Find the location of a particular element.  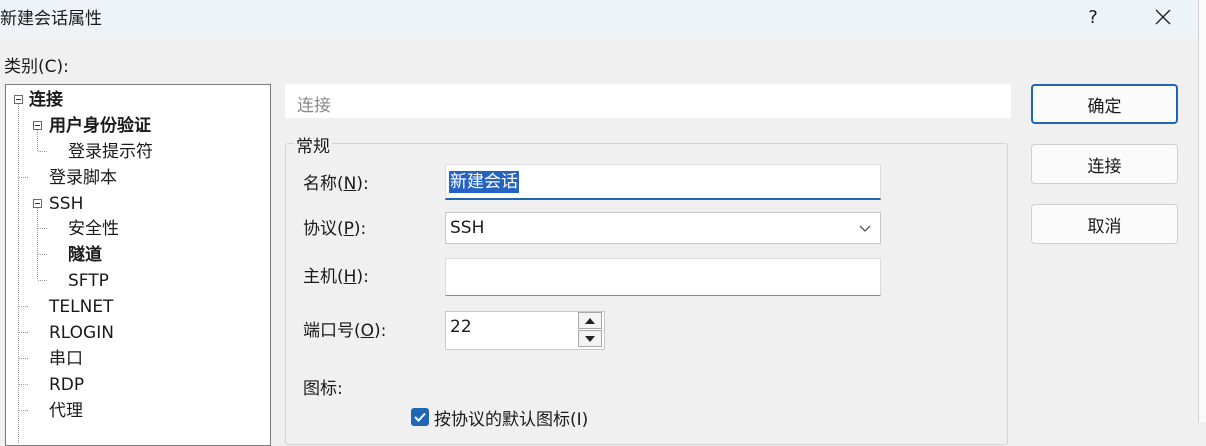

default-icon-checkbox is located at coordinates (420, 417).